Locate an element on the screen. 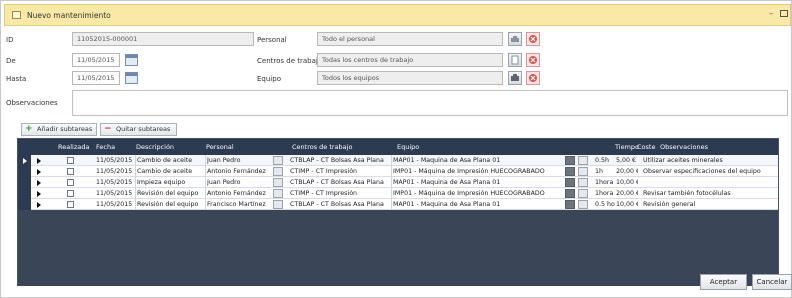  de-date-field: 11/05/2015 is located at coordinates (96, 60).